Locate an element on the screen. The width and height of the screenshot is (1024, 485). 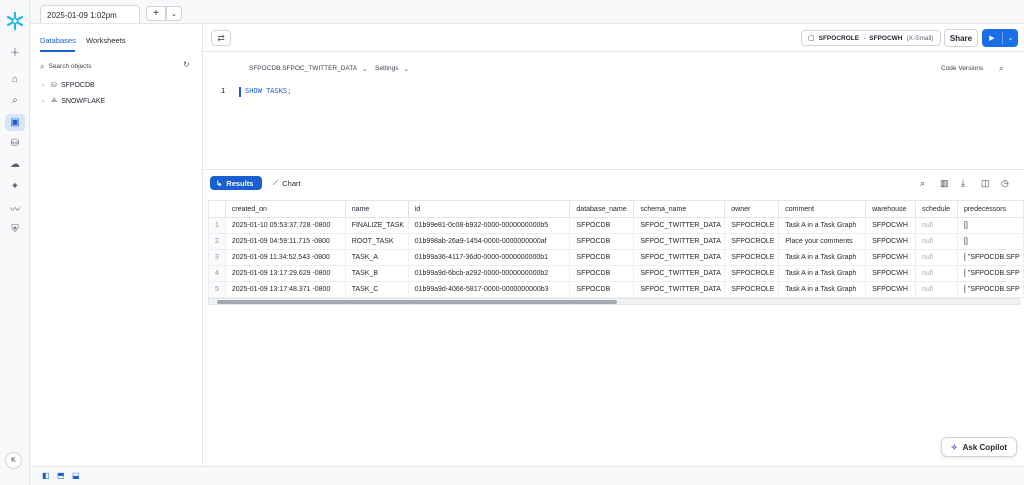
column-header: owner is located at coordinates (752, 209).